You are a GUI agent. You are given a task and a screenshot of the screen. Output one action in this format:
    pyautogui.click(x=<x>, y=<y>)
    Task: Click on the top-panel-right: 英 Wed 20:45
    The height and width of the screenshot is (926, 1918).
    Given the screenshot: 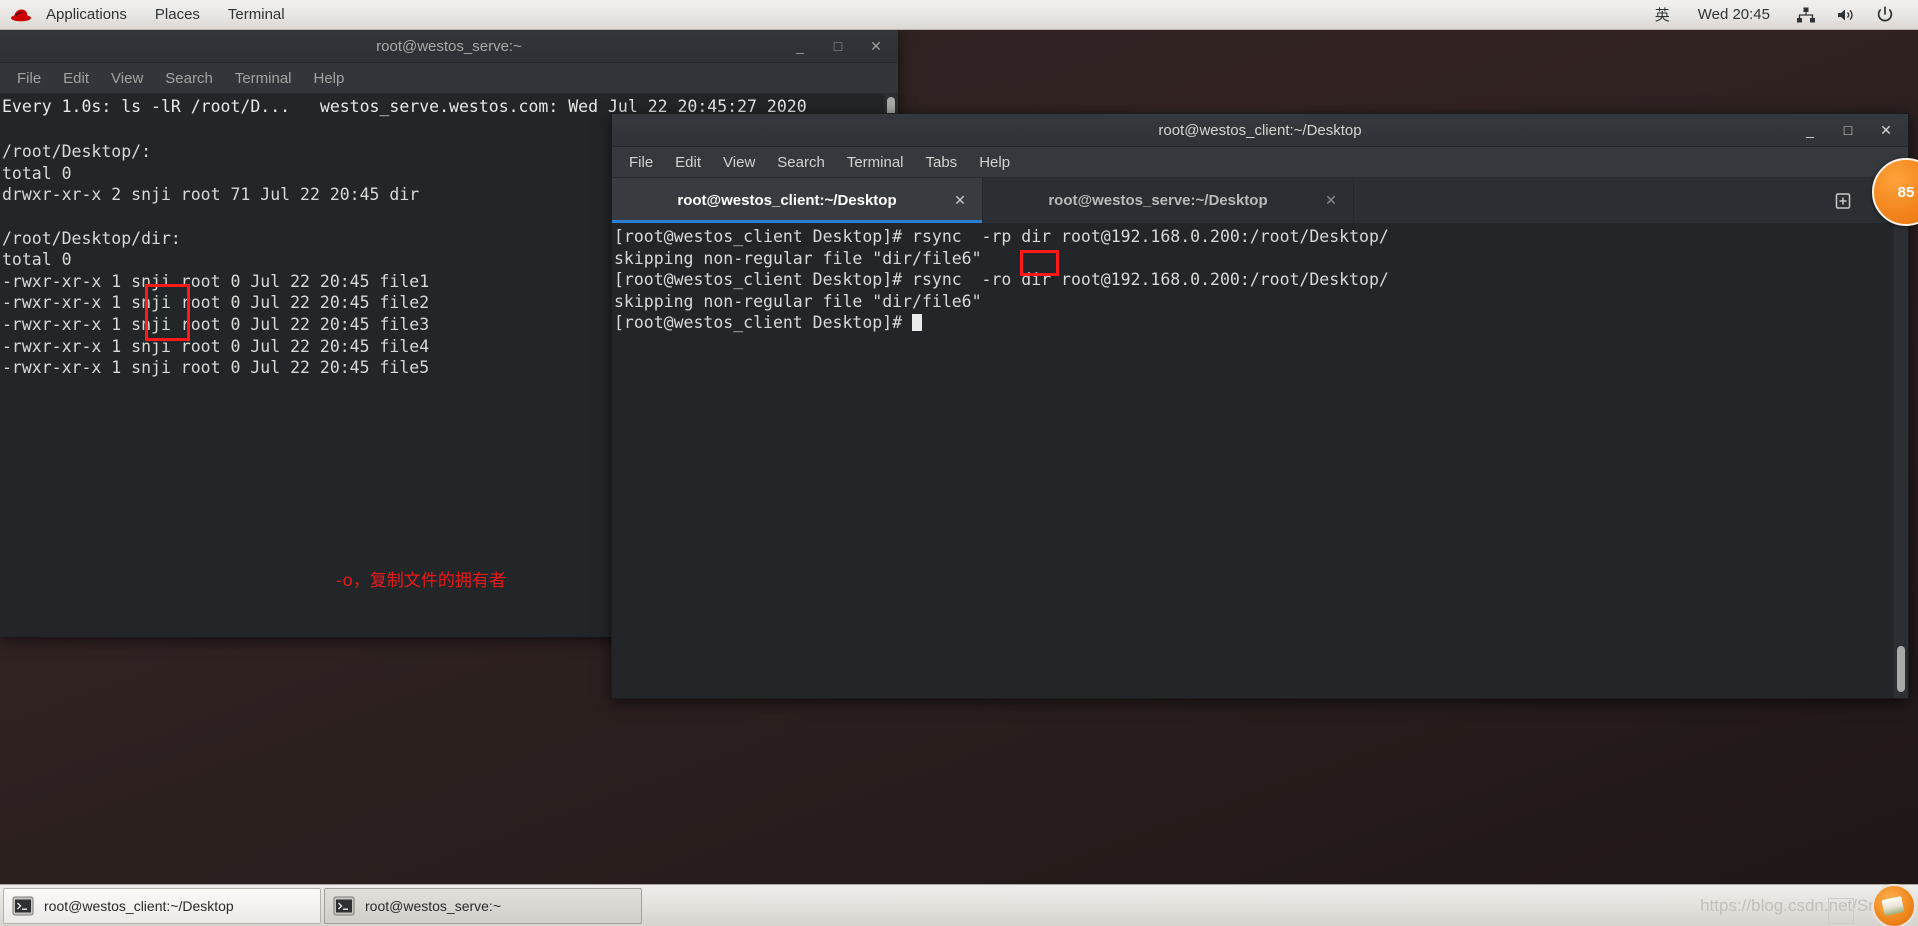 What is the action you would take?
    pyautogui.click(x=1780, y=14)
    